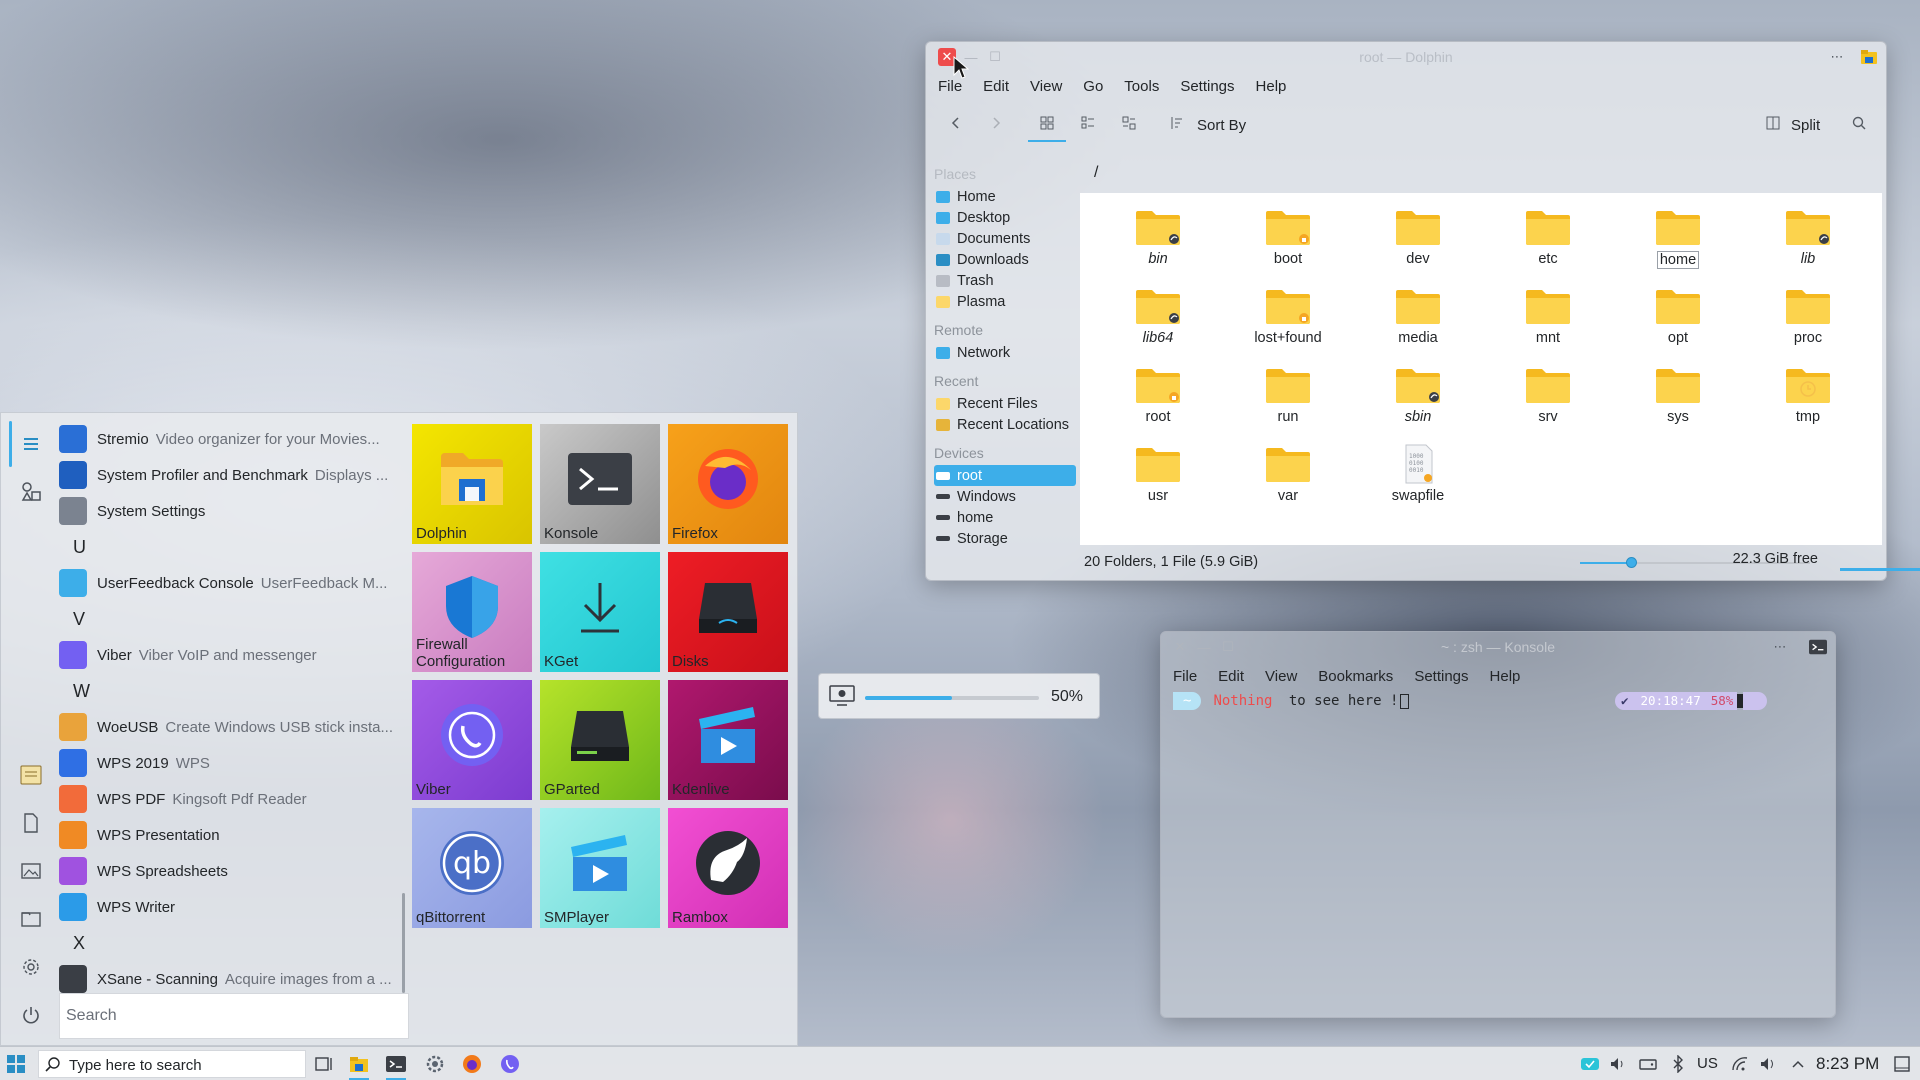 The image size is (1920, 1080). I want to click on device-home: home, so click(1009, 517).